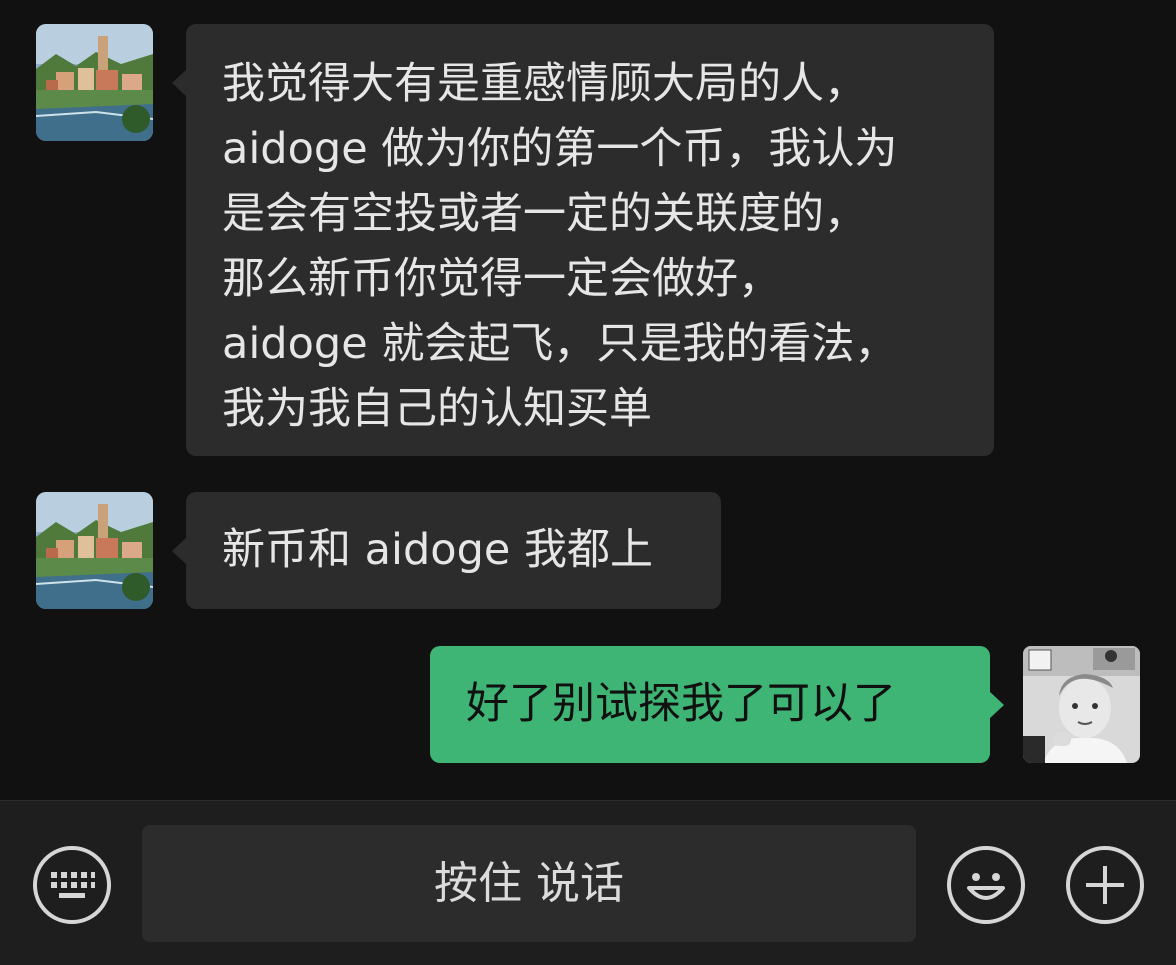  I want to click on my-avatar, so click(1081, 704).